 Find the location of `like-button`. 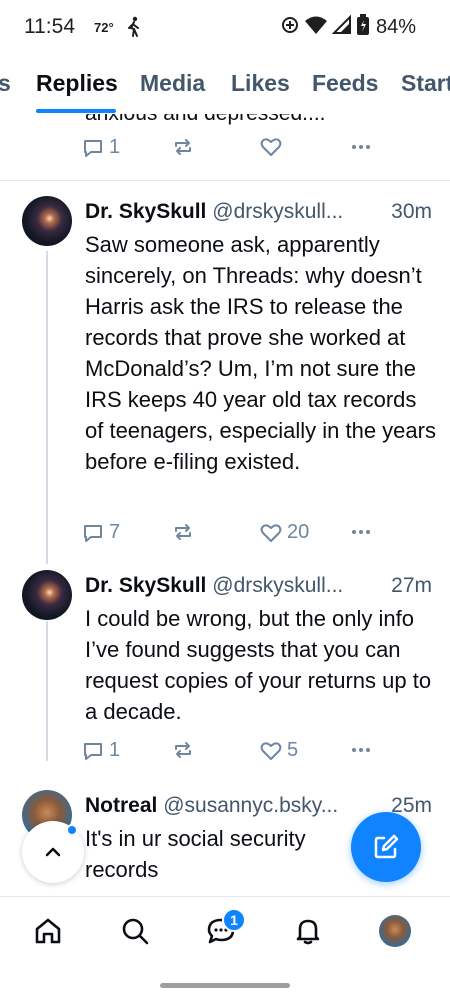

like-button is located at coordinates (271, 147).